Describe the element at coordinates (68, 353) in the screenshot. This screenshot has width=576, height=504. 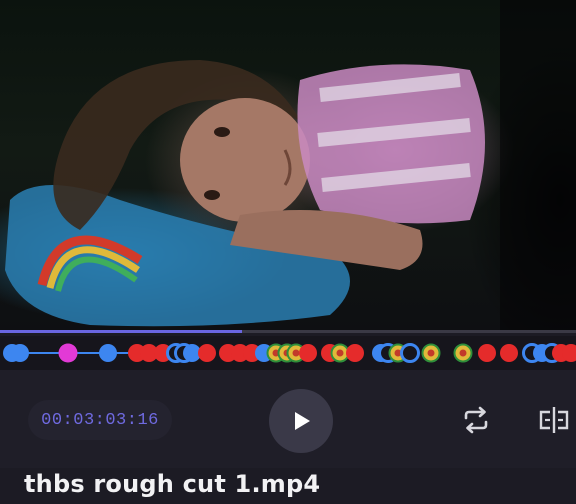
I see `magenta-marker` at that location.